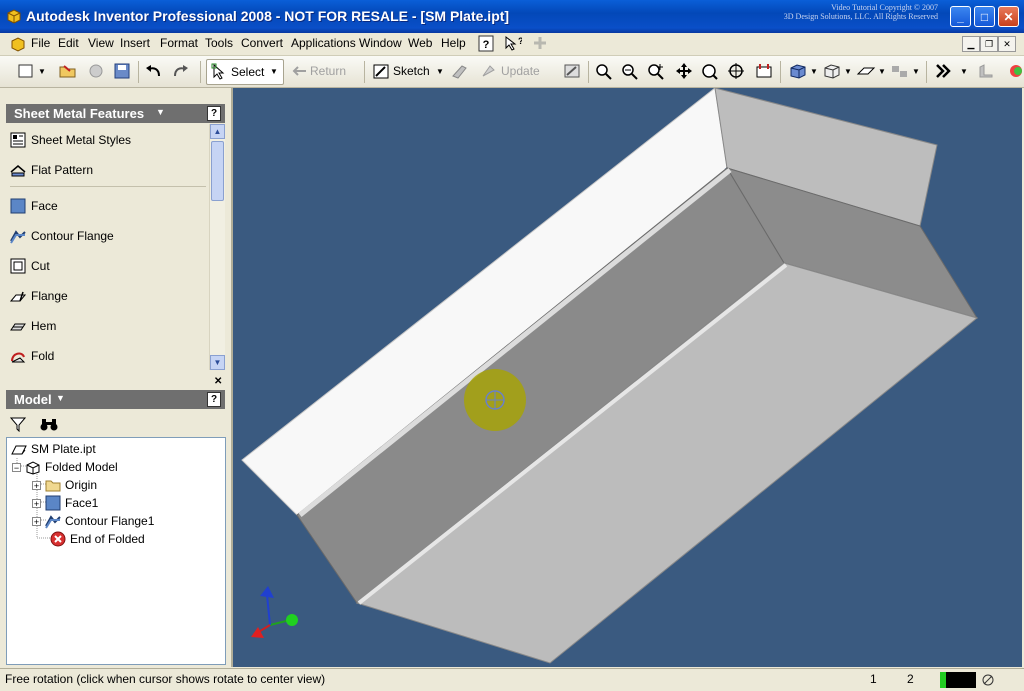 This screenshot has height=691, width=1024. Describe the element at coordinates (764, 71) in the screenshot. I see `look-at-button` at that location.